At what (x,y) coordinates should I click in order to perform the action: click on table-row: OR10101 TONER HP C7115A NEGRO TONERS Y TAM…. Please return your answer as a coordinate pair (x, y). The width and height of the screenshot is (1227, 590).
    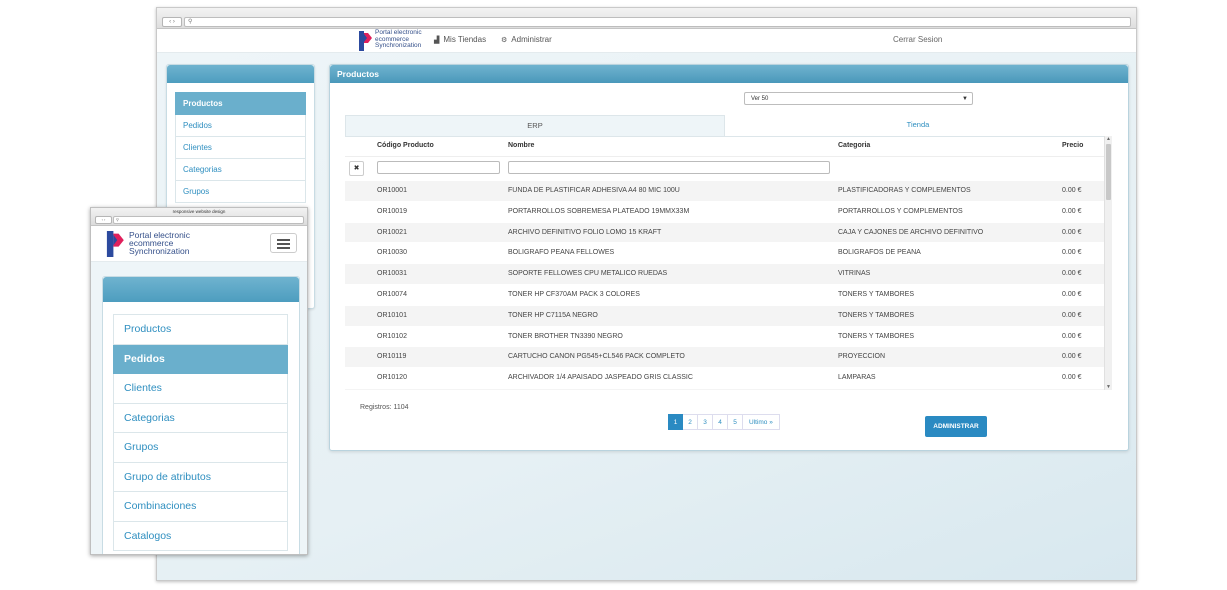
    Looking at the image, I should click on (725, 316).